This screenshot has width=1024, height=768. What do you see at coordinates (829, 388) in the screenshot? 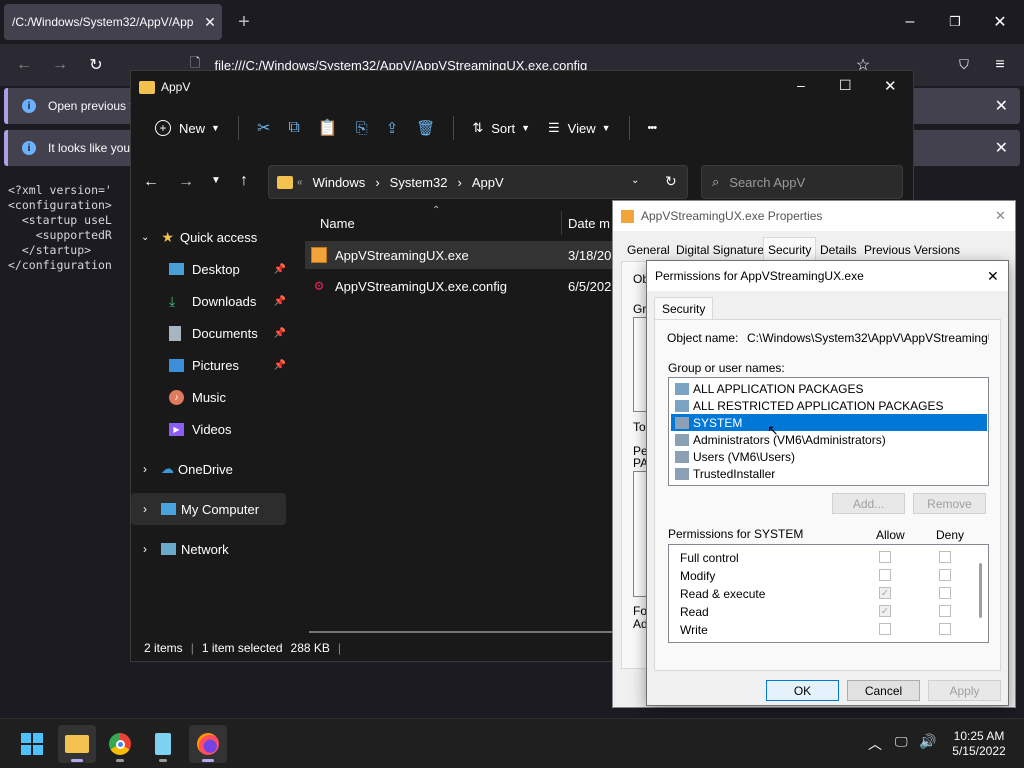
I see `user-row: ALL APPLICATION PACKAGES` at bounding box center [829, 388].